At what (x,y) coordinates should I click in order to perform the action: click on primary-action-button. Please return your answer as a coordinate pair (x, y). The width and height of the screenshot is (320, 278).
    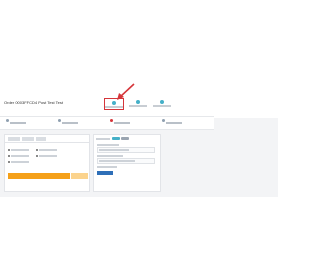
    Looking at the image, I should click on (39, 176).